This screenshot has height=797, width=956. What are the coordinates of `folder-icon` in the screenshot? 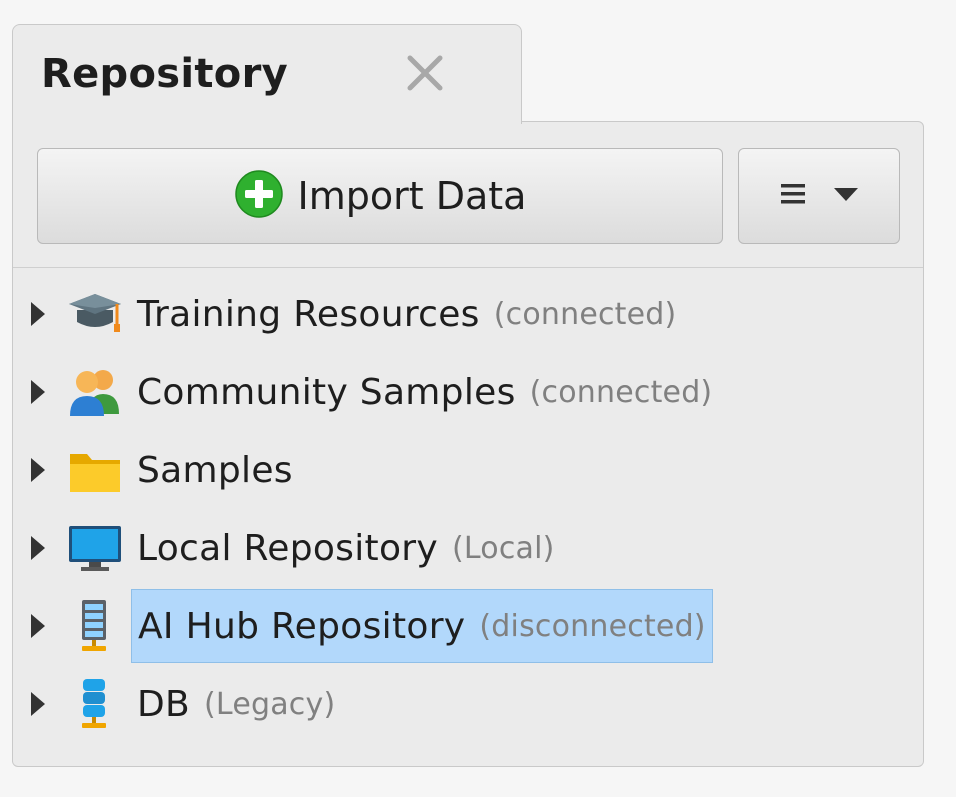 It's located at (95, 470).